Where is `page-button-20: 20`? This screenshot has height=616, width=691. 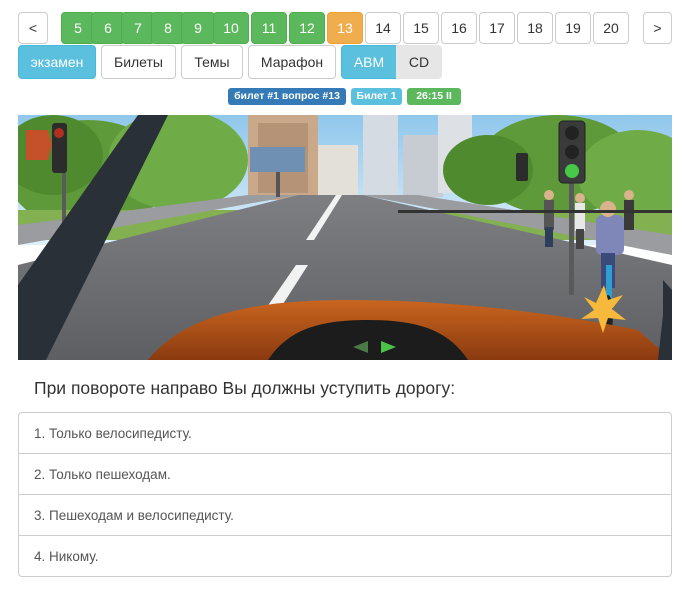
page-button-20: 20 is located at coordinates (611, 28).